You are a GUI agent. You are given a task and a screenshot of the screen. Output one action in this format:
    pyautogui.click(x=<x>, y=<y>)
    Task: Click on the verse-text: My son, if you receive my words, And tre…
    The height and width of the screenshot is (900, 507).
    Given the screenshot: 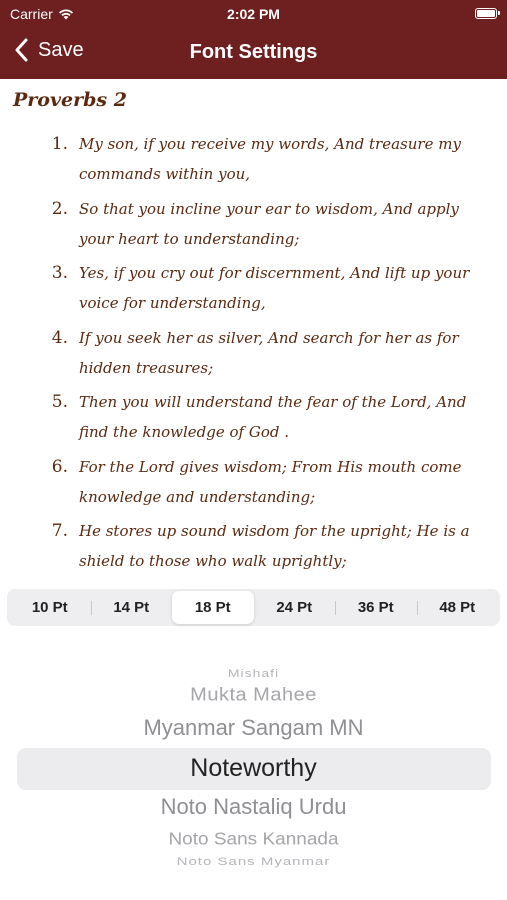 What is the action you would take?
    pyautogui.click(x=270, y=159)
    